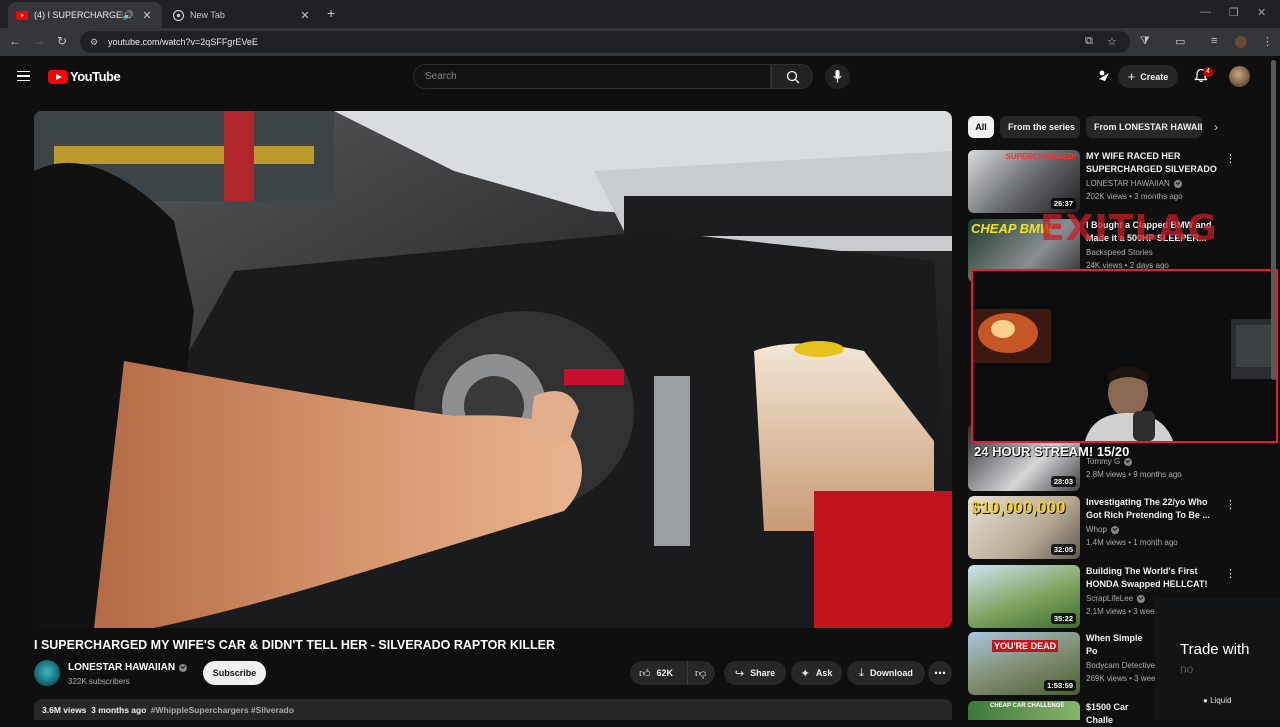 The height and width of the screenshot is (727, 1280). Describe the element at coordinates (222, 710) in the screenshot. I see `hashtags: #WhippleSuperchargers #Silverado` at that location.